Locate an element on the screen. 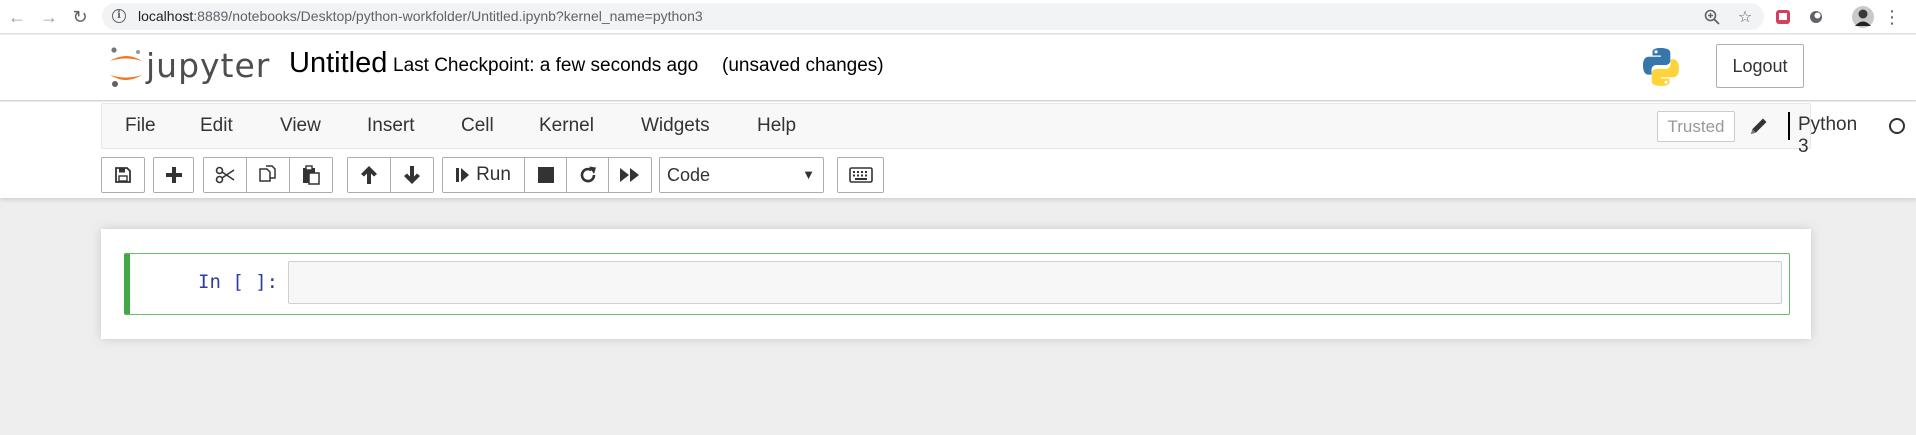 This screenshot has height=435, width=1916. save-button is located at coordinates (123, 175).